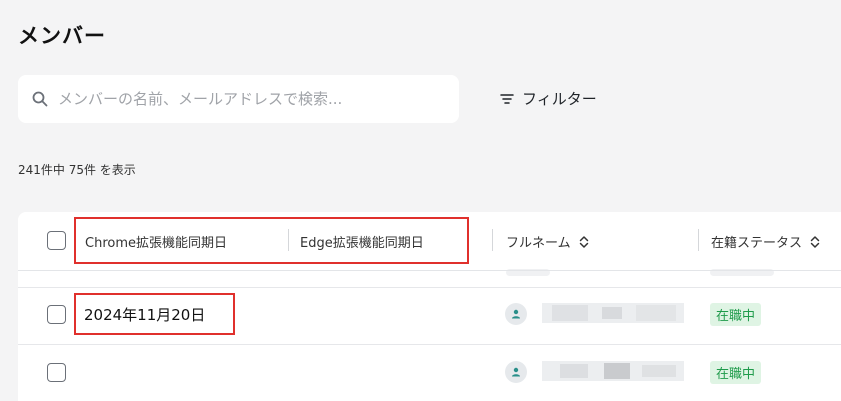 The image size is (841, 401). What do you see at coordinates (56, 240) in the screenshot?
I see `select-all-checkbox` at bounding box center [56, 240].